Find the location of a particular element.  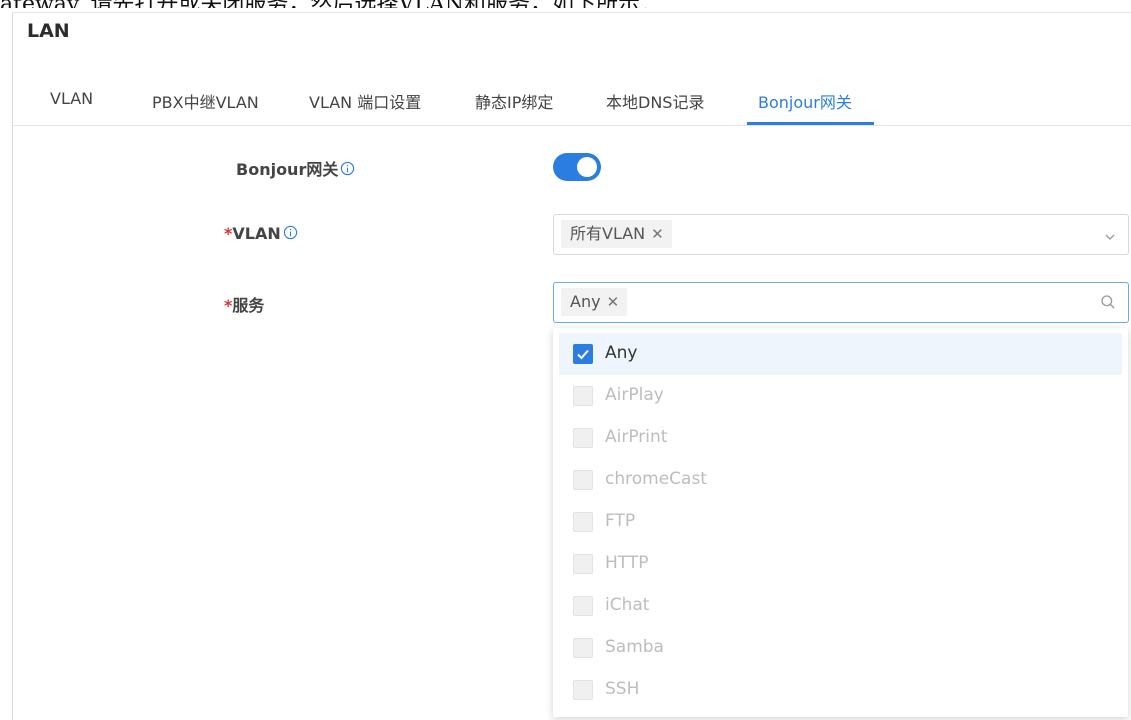

page-caption: ateway, 请先打开或关闭服务，然后选择VLAN和服务，如下所示： is located at coordinates (565, 4).